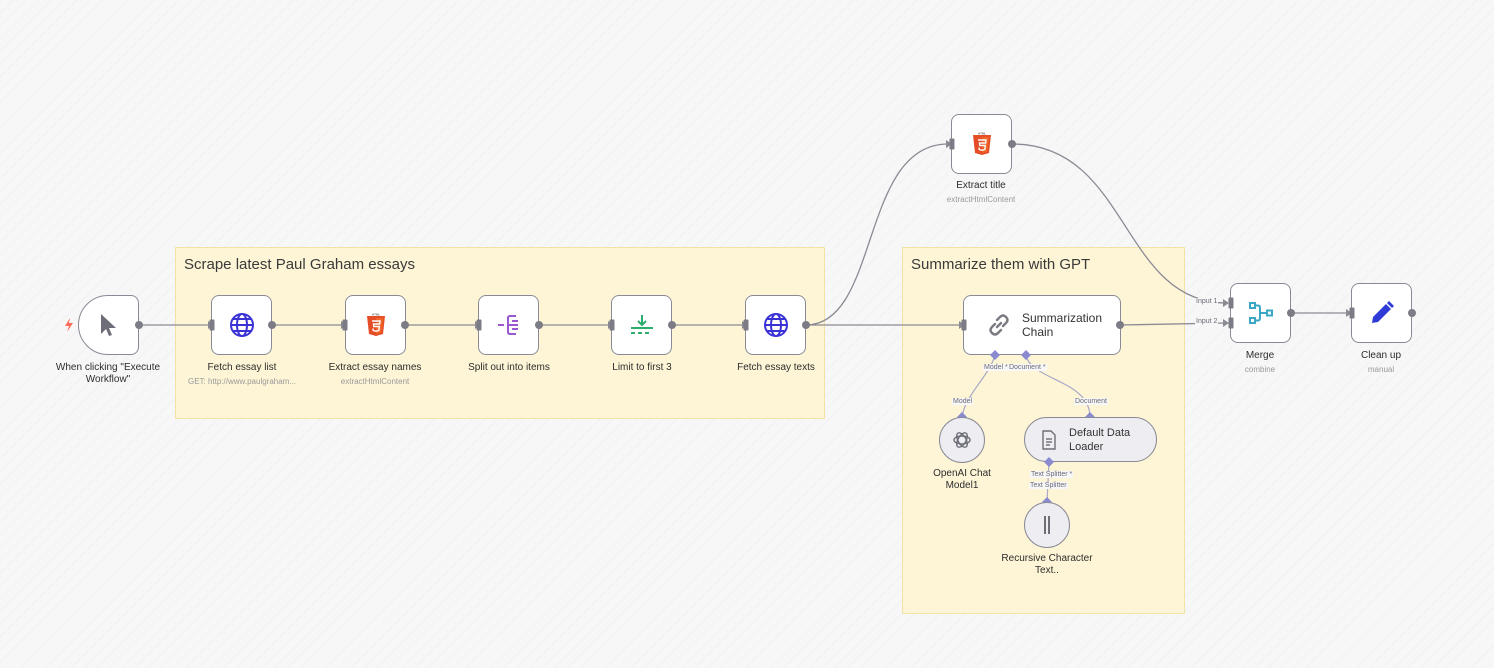 This screenshot has height=668, width=1494. Describe the element at coordinates (1352, 313) in the screenshot. I see `clean-up-input` at that location.